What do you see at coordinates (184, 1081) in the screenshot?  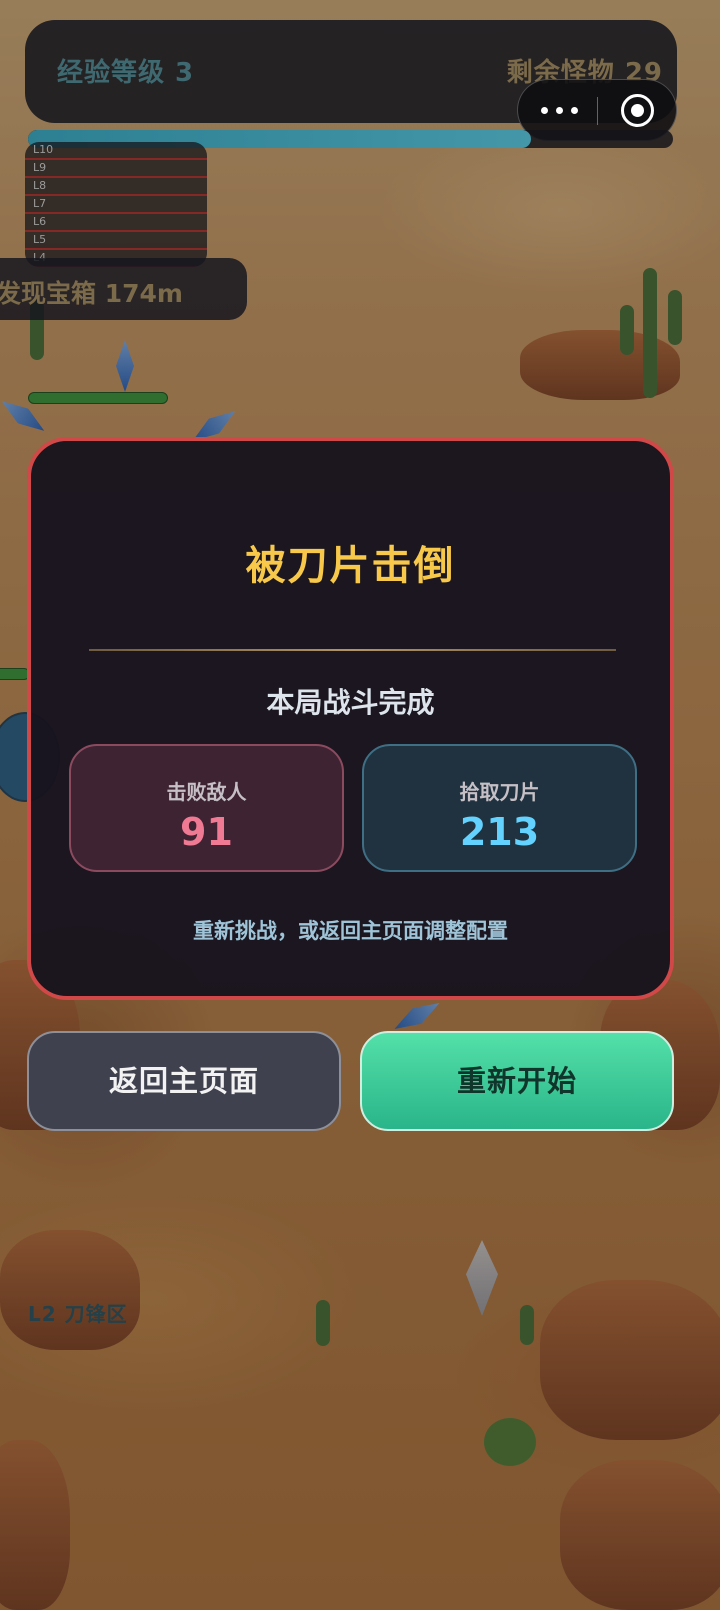 I see `return-home-button: 返回主页面` at bounding box center [184, 1081].